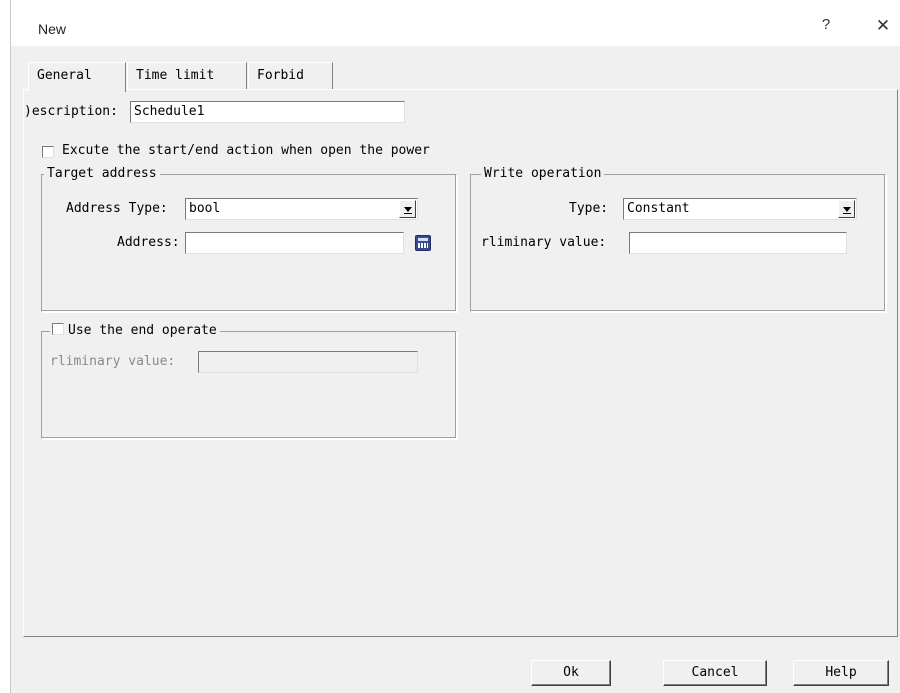  What do you see at coordinates (205, 208) in the screenshot?
I see `address-type-value: bool` at bounding box center [205, 208].